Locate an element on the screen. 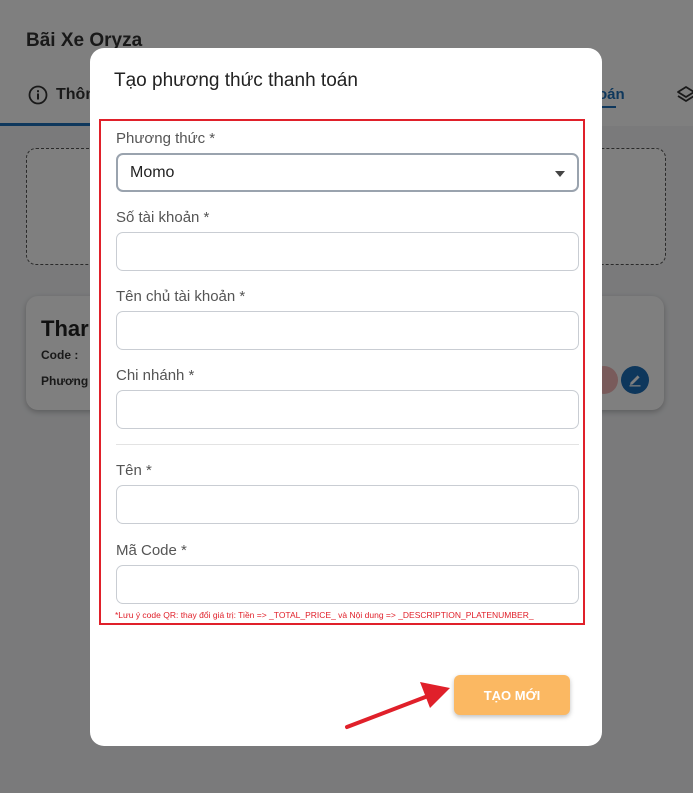 The width and height of the screenshot is (693, 793). branch-label: Chi nhánh * is located at coordinates (155, 375).